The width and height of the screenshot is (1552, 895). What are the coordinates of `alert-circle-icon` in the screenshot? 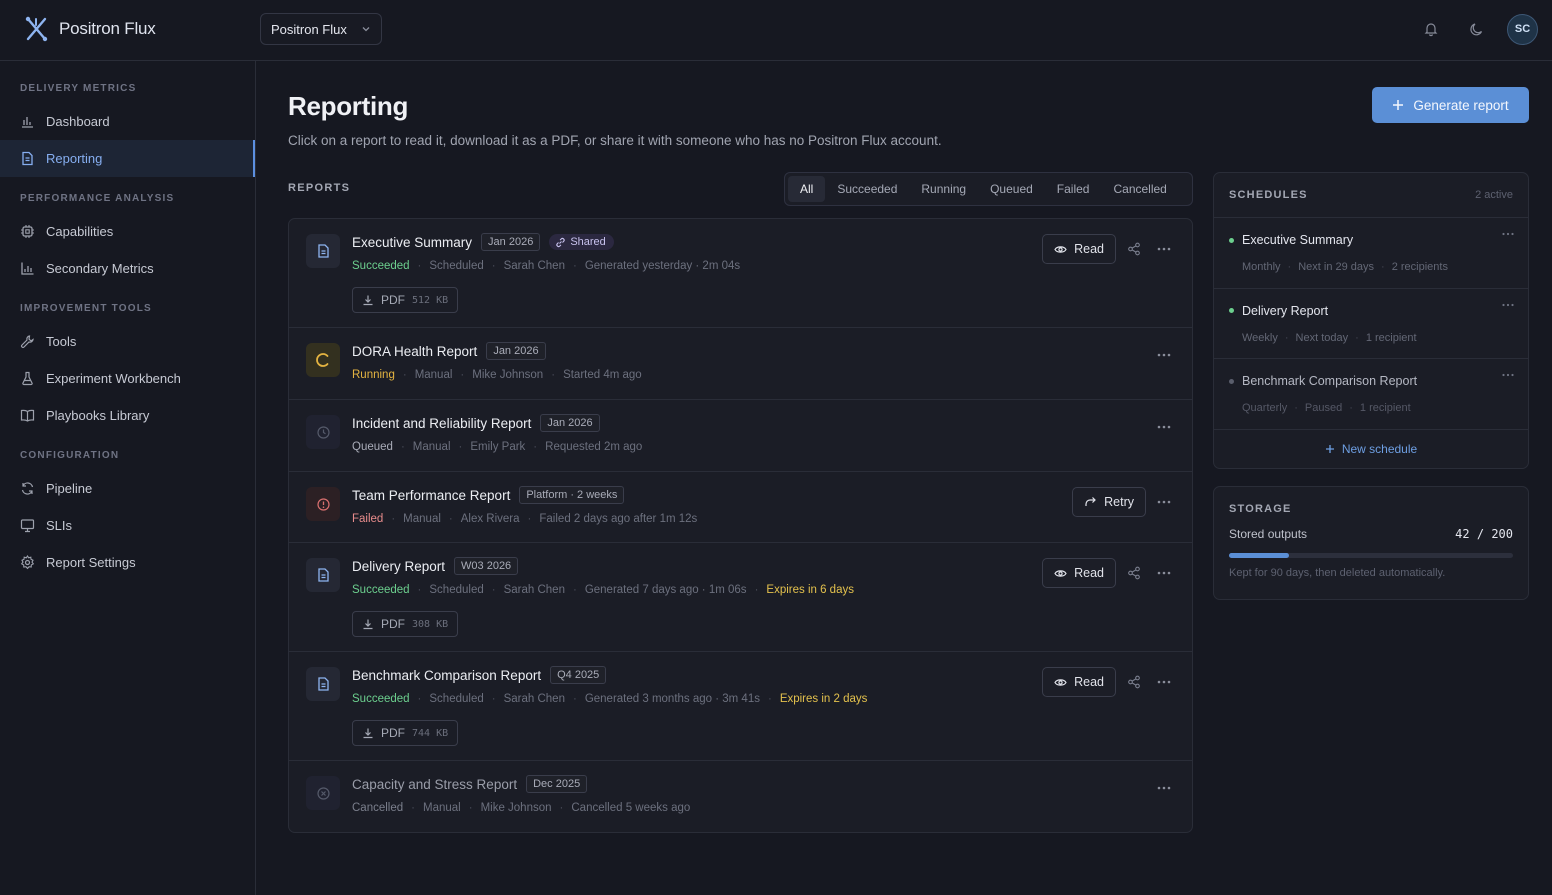 It's located at (323, 504).